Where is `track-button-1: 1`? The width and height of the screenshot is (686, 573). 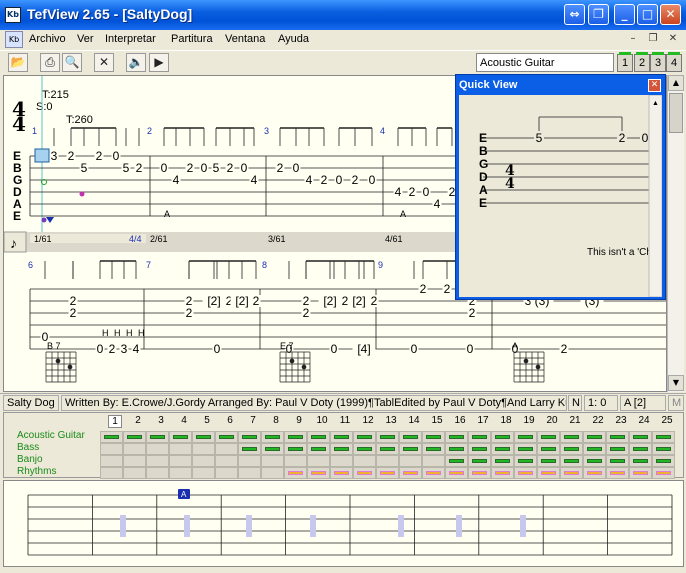
track-button-1: 1 is located at coordinates (625, 62).